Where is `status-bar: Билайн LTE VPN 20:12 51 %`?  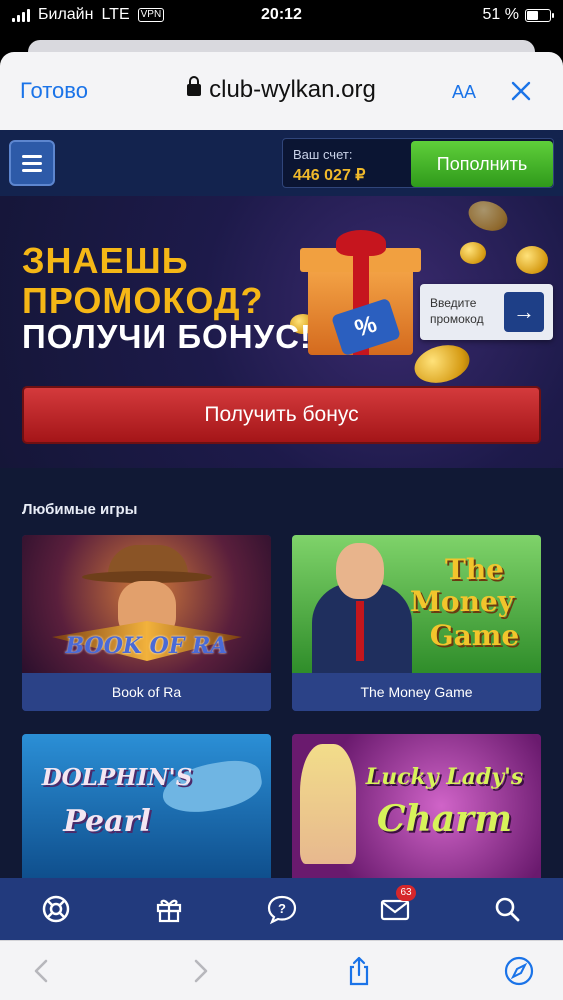 status-bar: Билайн LTE VPN 20:12 51 % is located at coordinates (281, 16).